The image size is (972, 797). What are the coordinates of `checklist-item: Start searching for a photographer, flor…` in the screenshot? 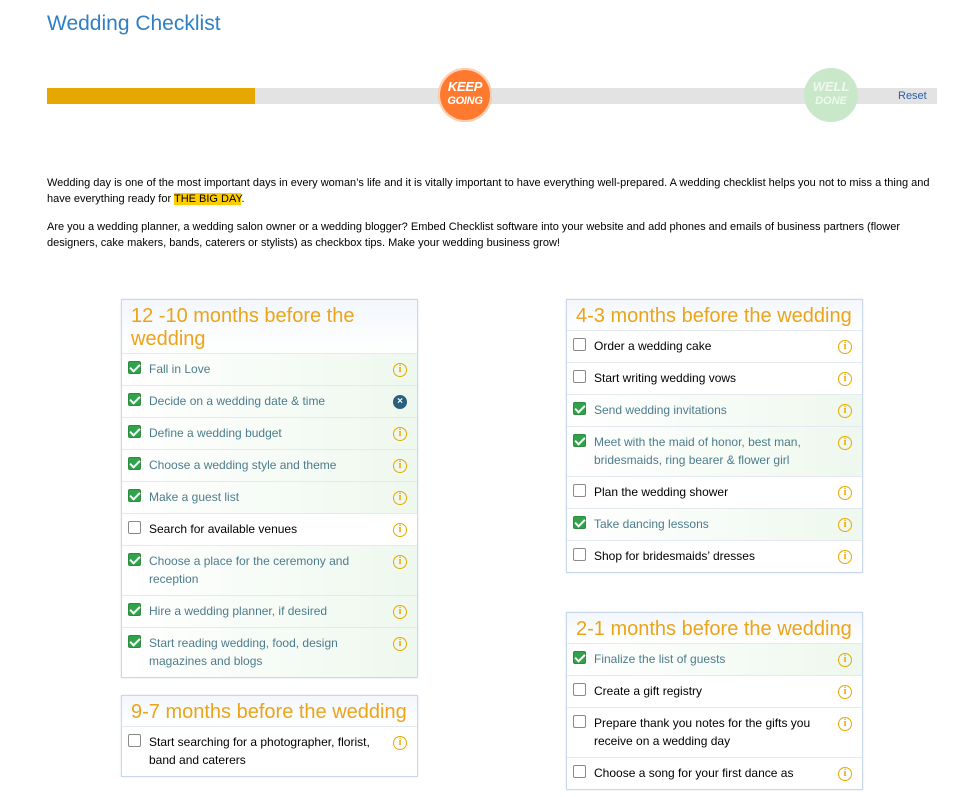 It's located at (269, 751).